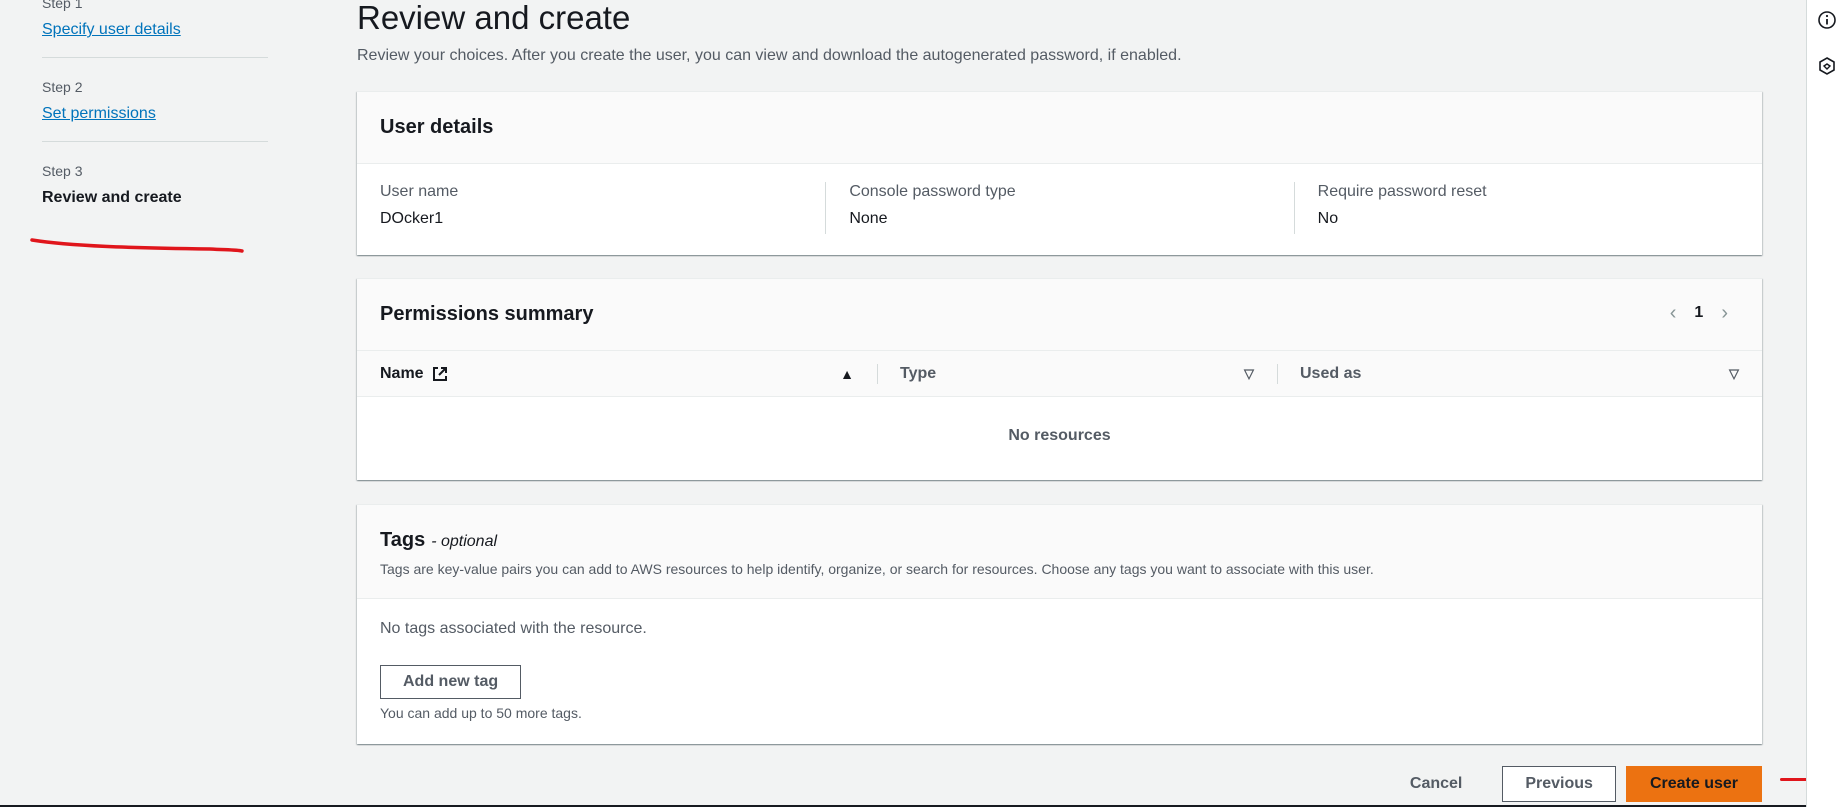 The width and height of the screenshot is (1838, 807). I want to click on red-annotation-underline, so click(137, 245).